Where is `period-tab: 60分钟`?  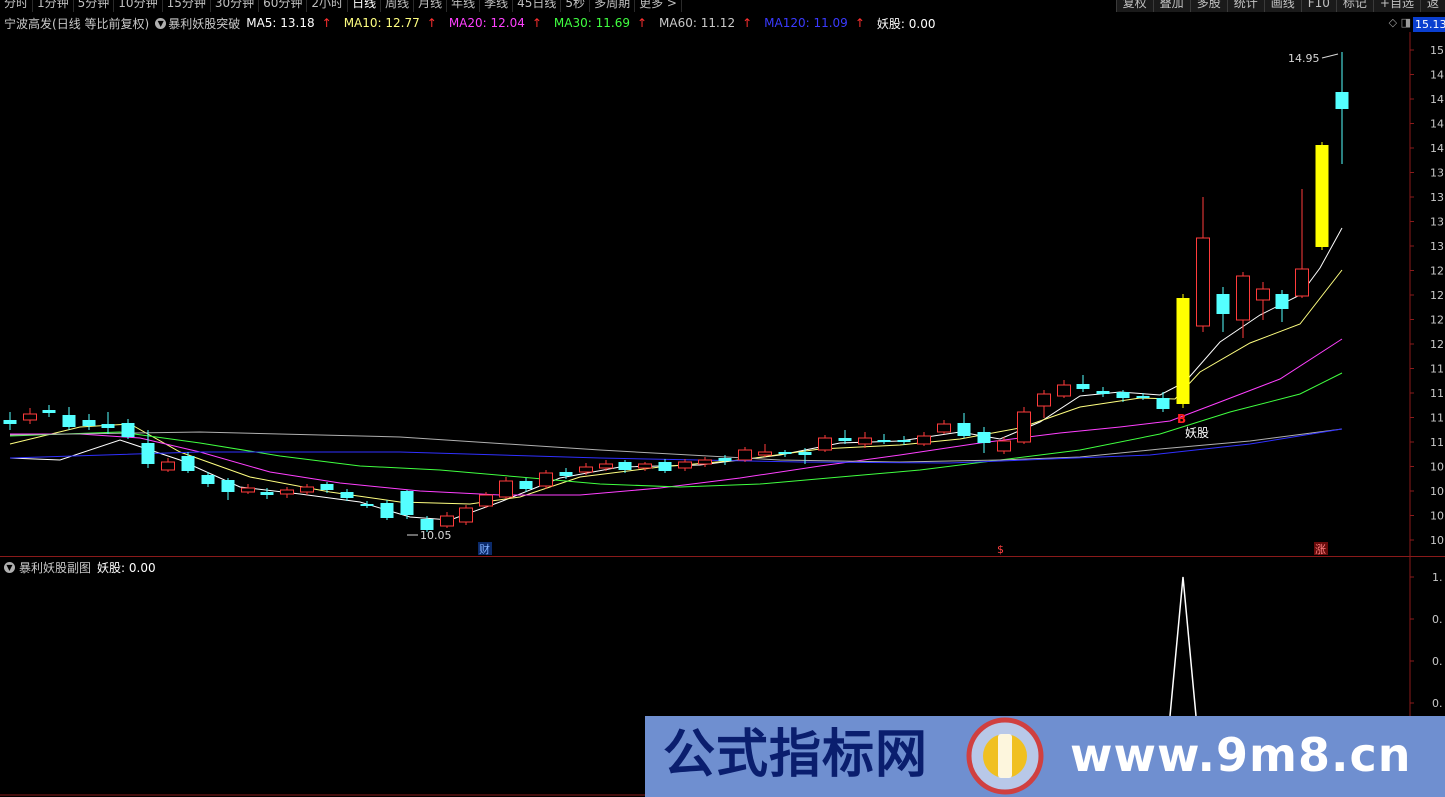
period-tab: 60分钟 is located at coordinates (283, 6).